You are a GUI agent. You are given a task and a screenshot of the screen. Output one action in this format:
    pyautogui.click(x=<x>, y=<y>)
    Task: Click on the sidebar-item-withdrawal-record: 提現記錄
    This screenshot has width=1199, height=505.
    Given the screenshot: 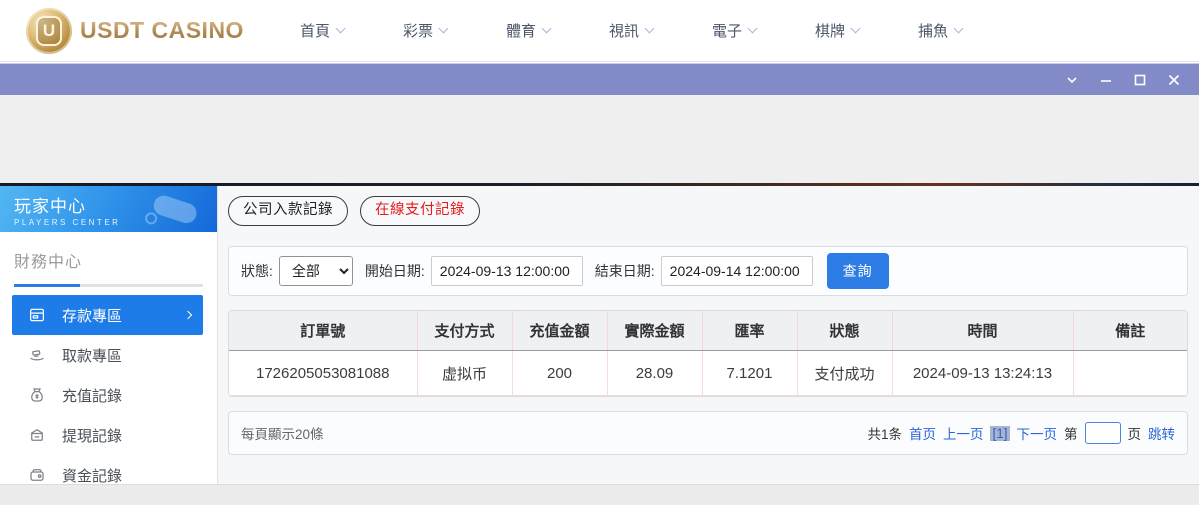 What is the action you would take?
    pyautogui.click(x=107, y=435)
    